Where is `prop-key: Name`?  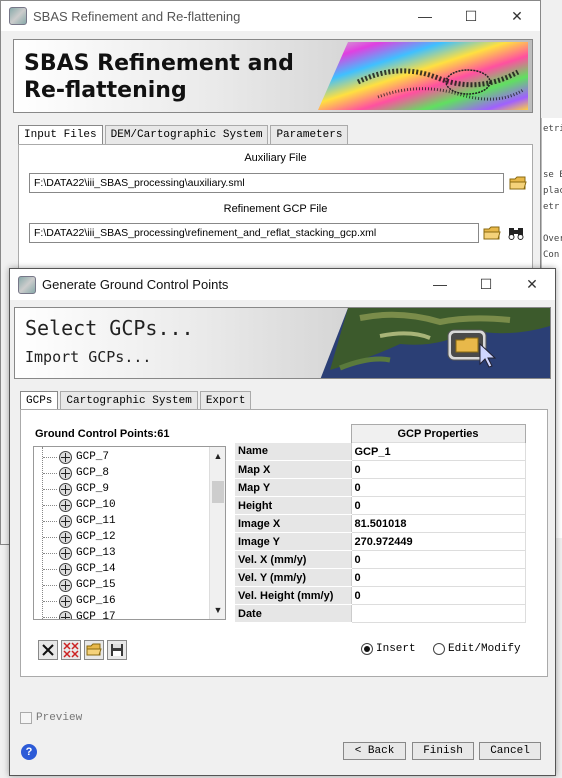 prop-key: Name is located at coordinates (293, 451).